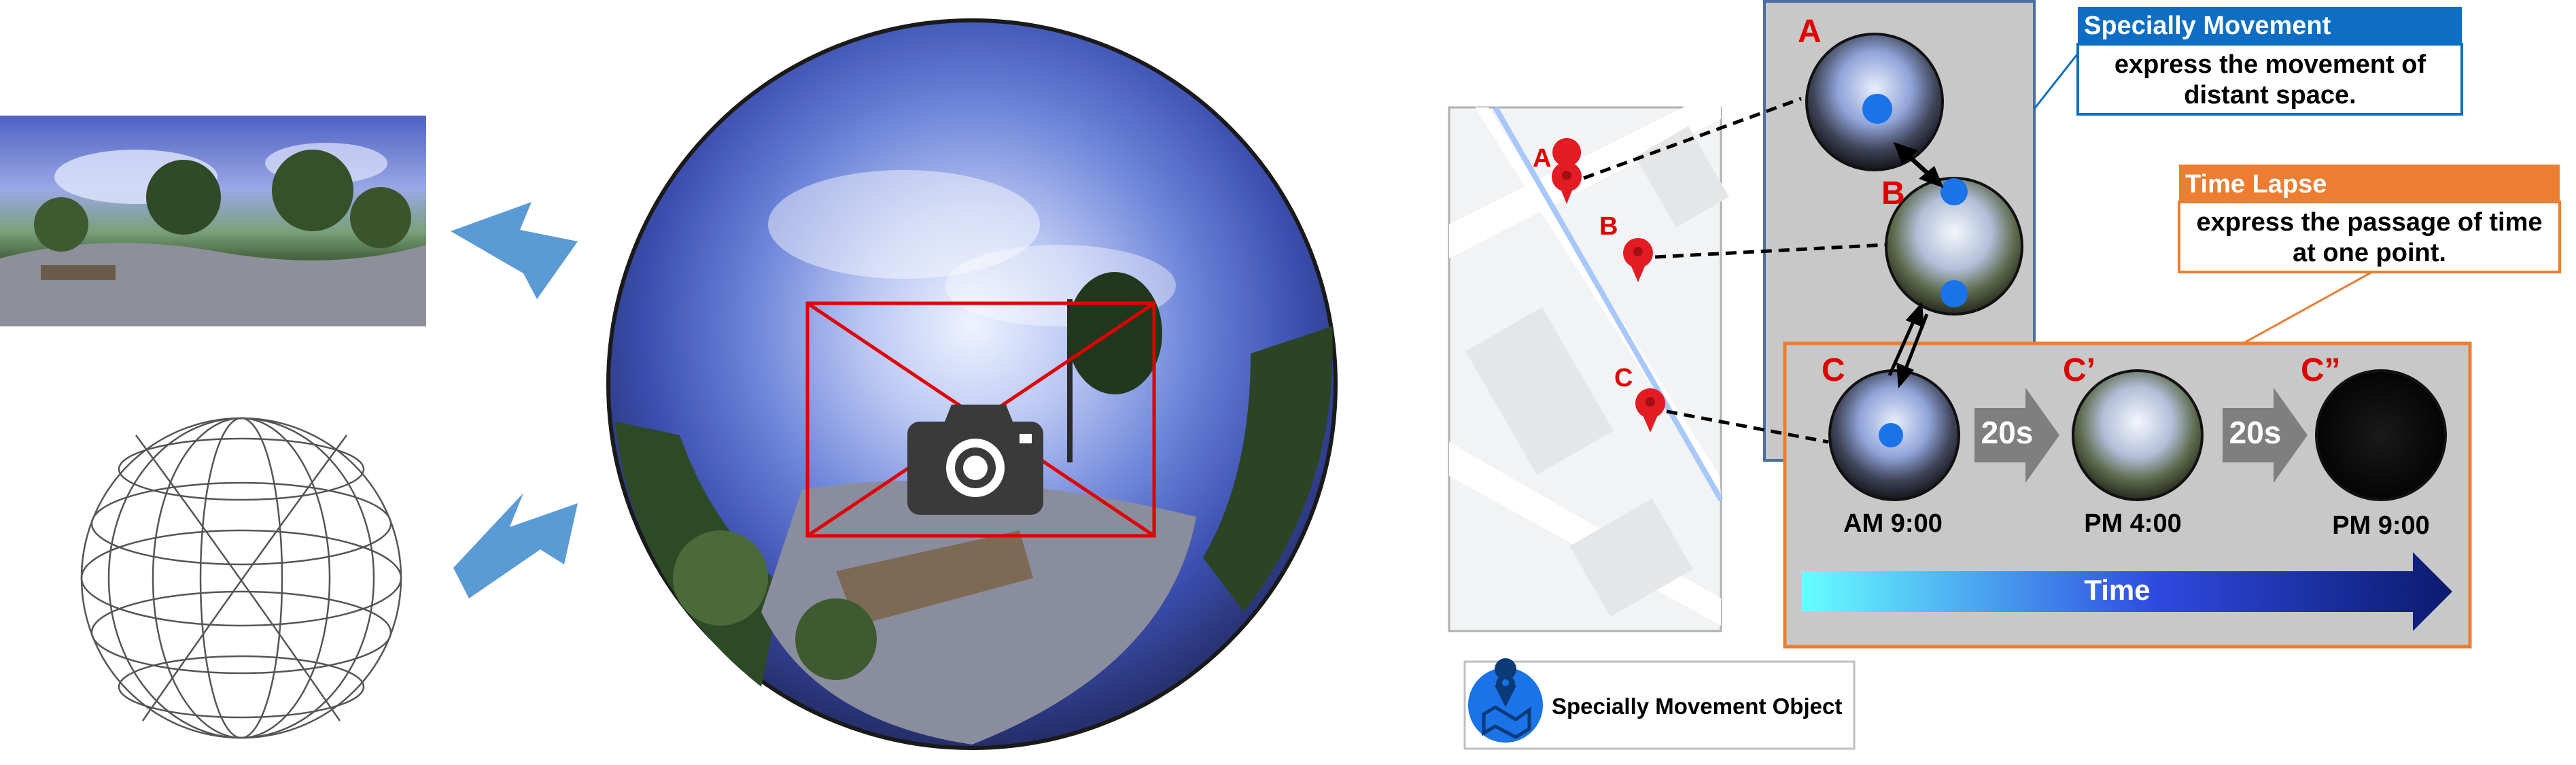 The height and width of the screenshot is (765, 2576). Describe the element at coordinates (1894, 435) in the screenshot. I see `view-c` at that location.